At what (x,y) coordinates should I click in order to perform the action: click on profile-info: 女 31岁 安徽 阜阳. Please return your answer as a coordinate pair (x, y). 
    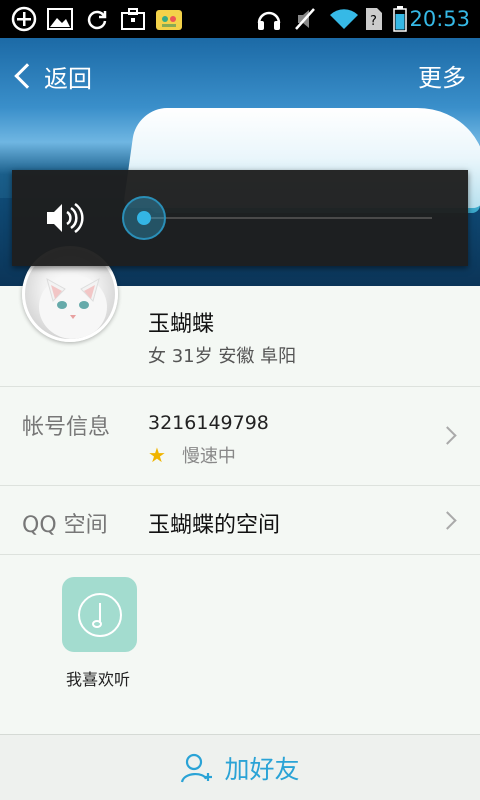
    Looking at the image, I should click on (222, 356).